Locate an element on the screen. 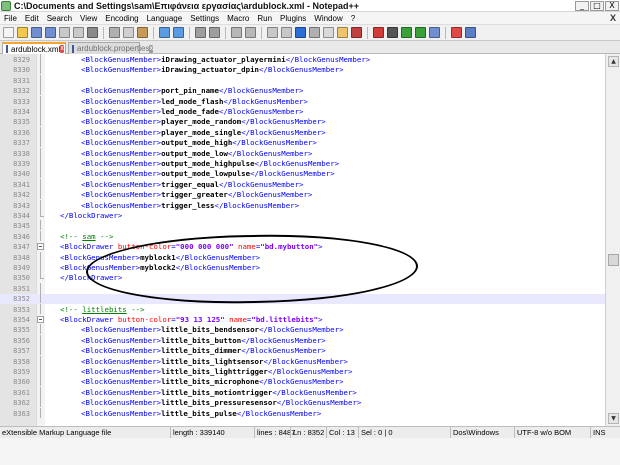 This screenshot has width=620, height=465. spellcheck-icon is located at coordinates (456, 32).